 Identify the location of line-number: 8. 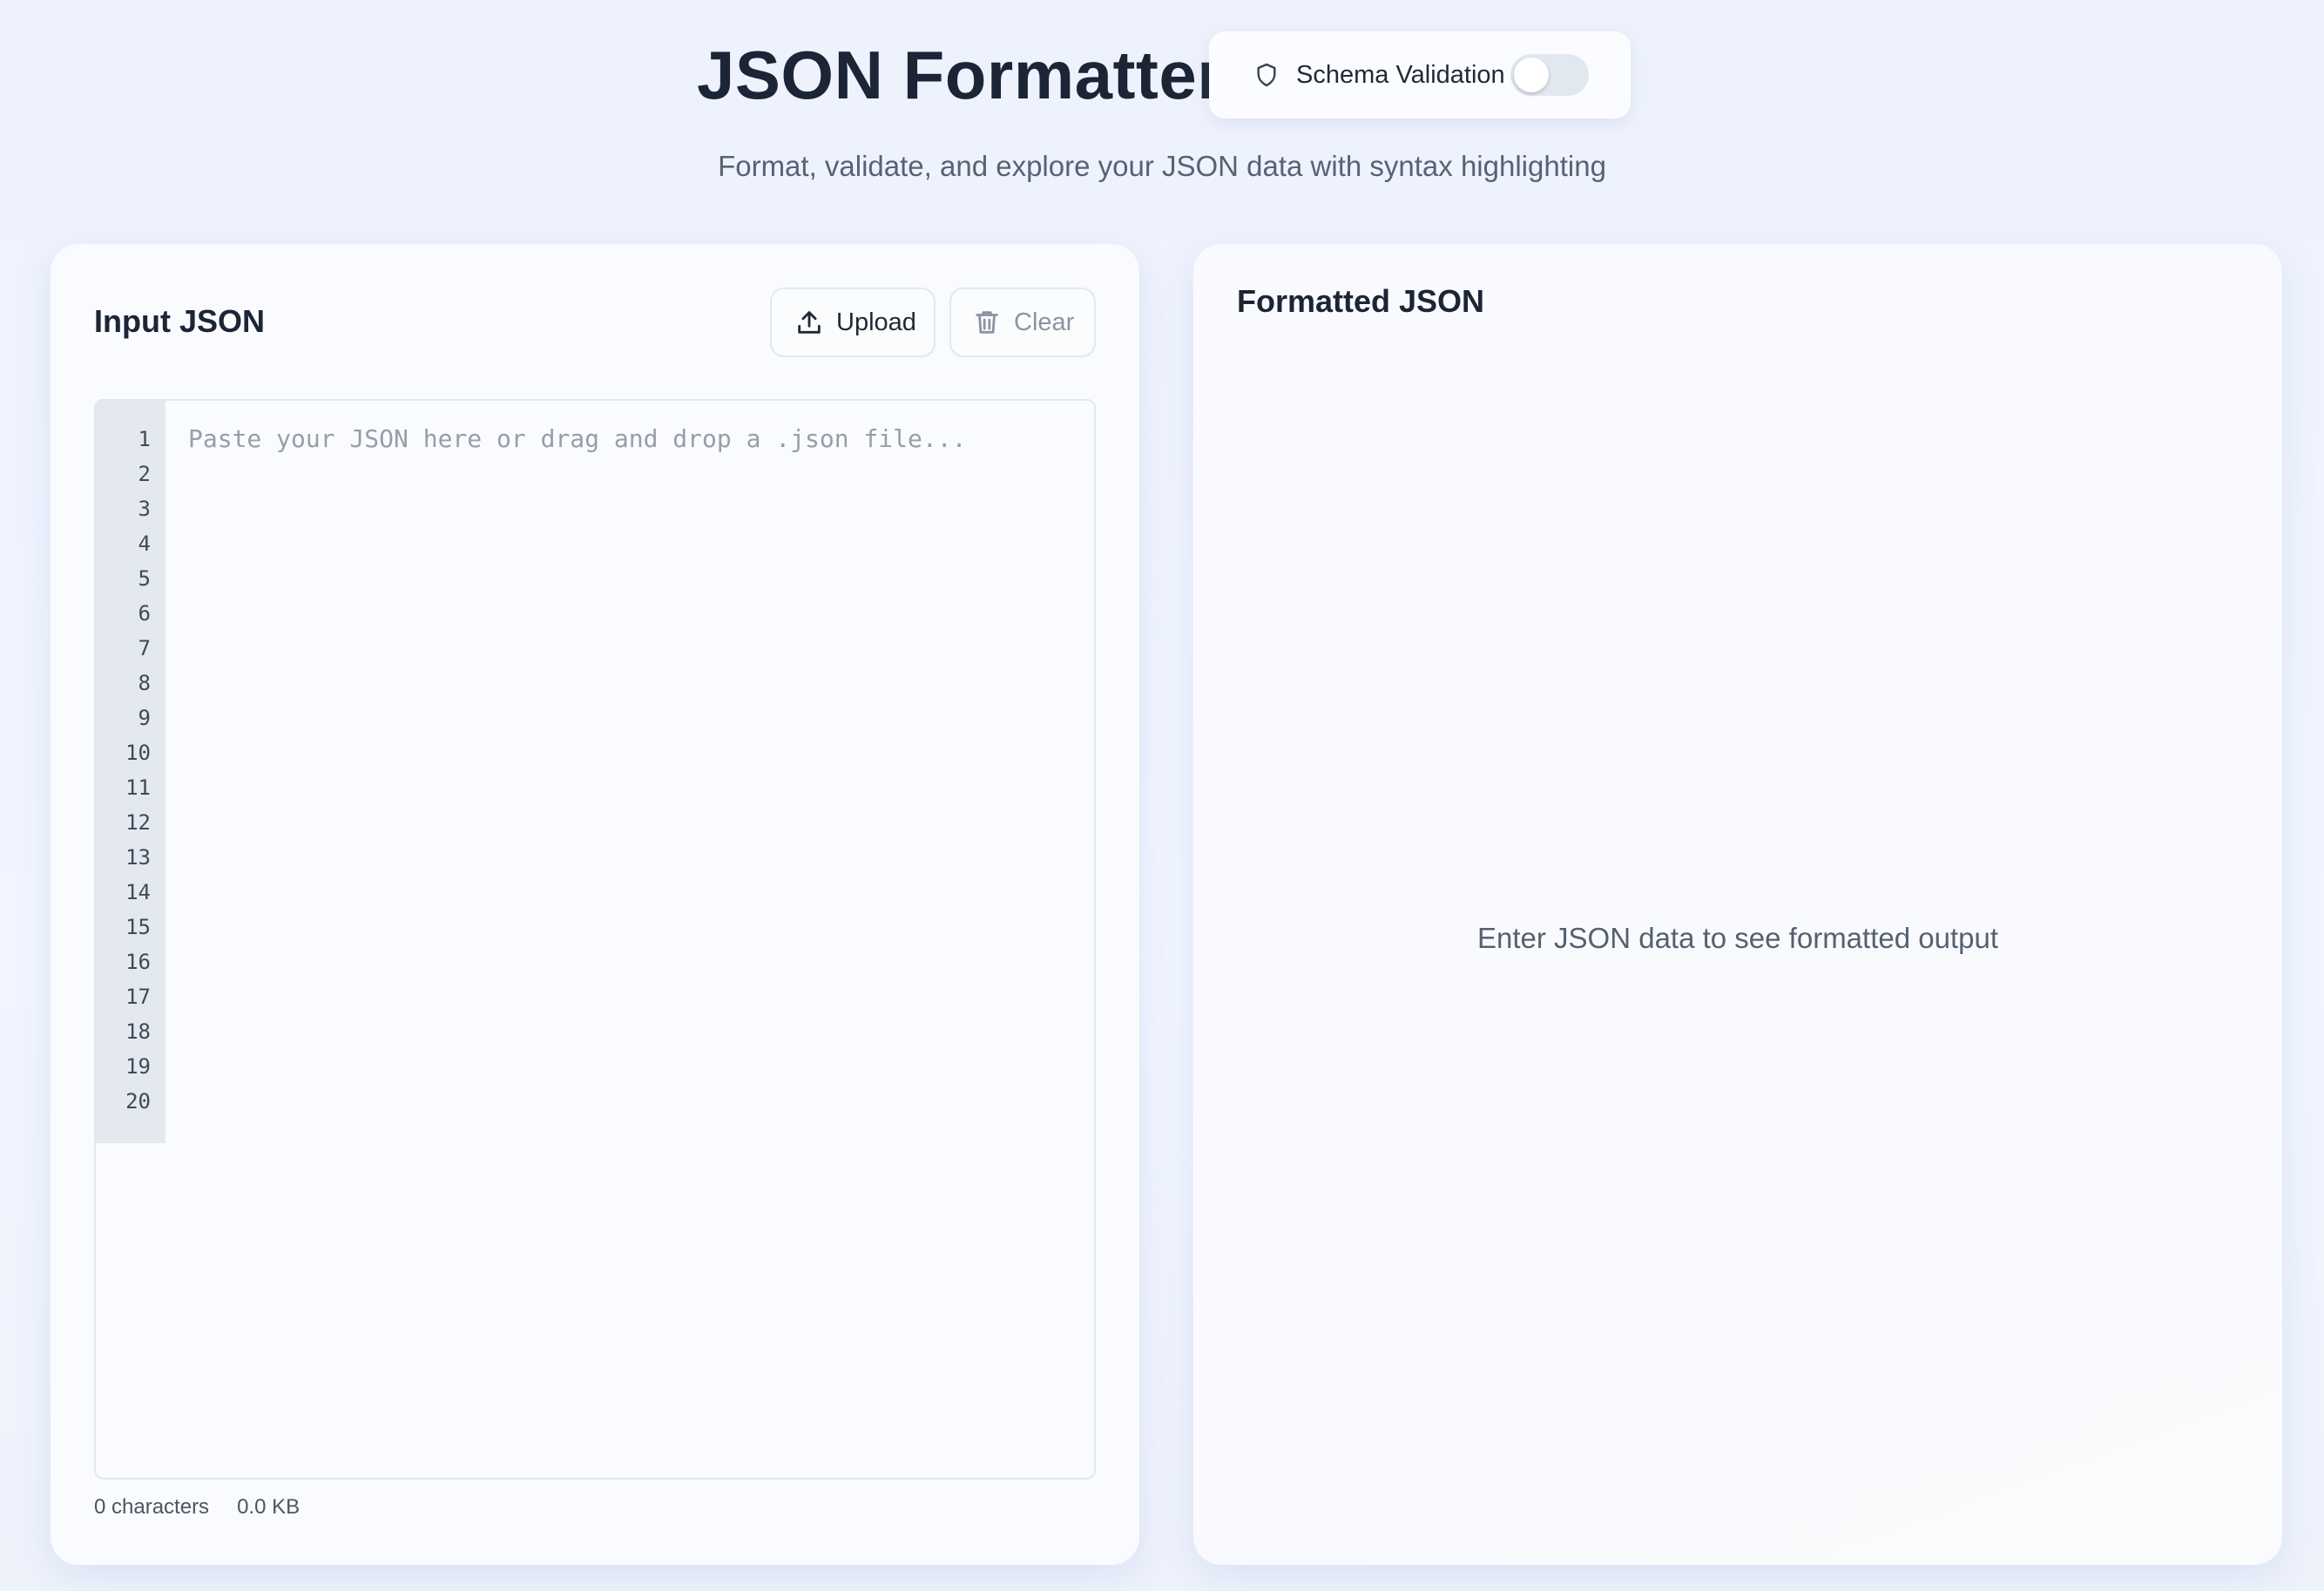
(144, 683).